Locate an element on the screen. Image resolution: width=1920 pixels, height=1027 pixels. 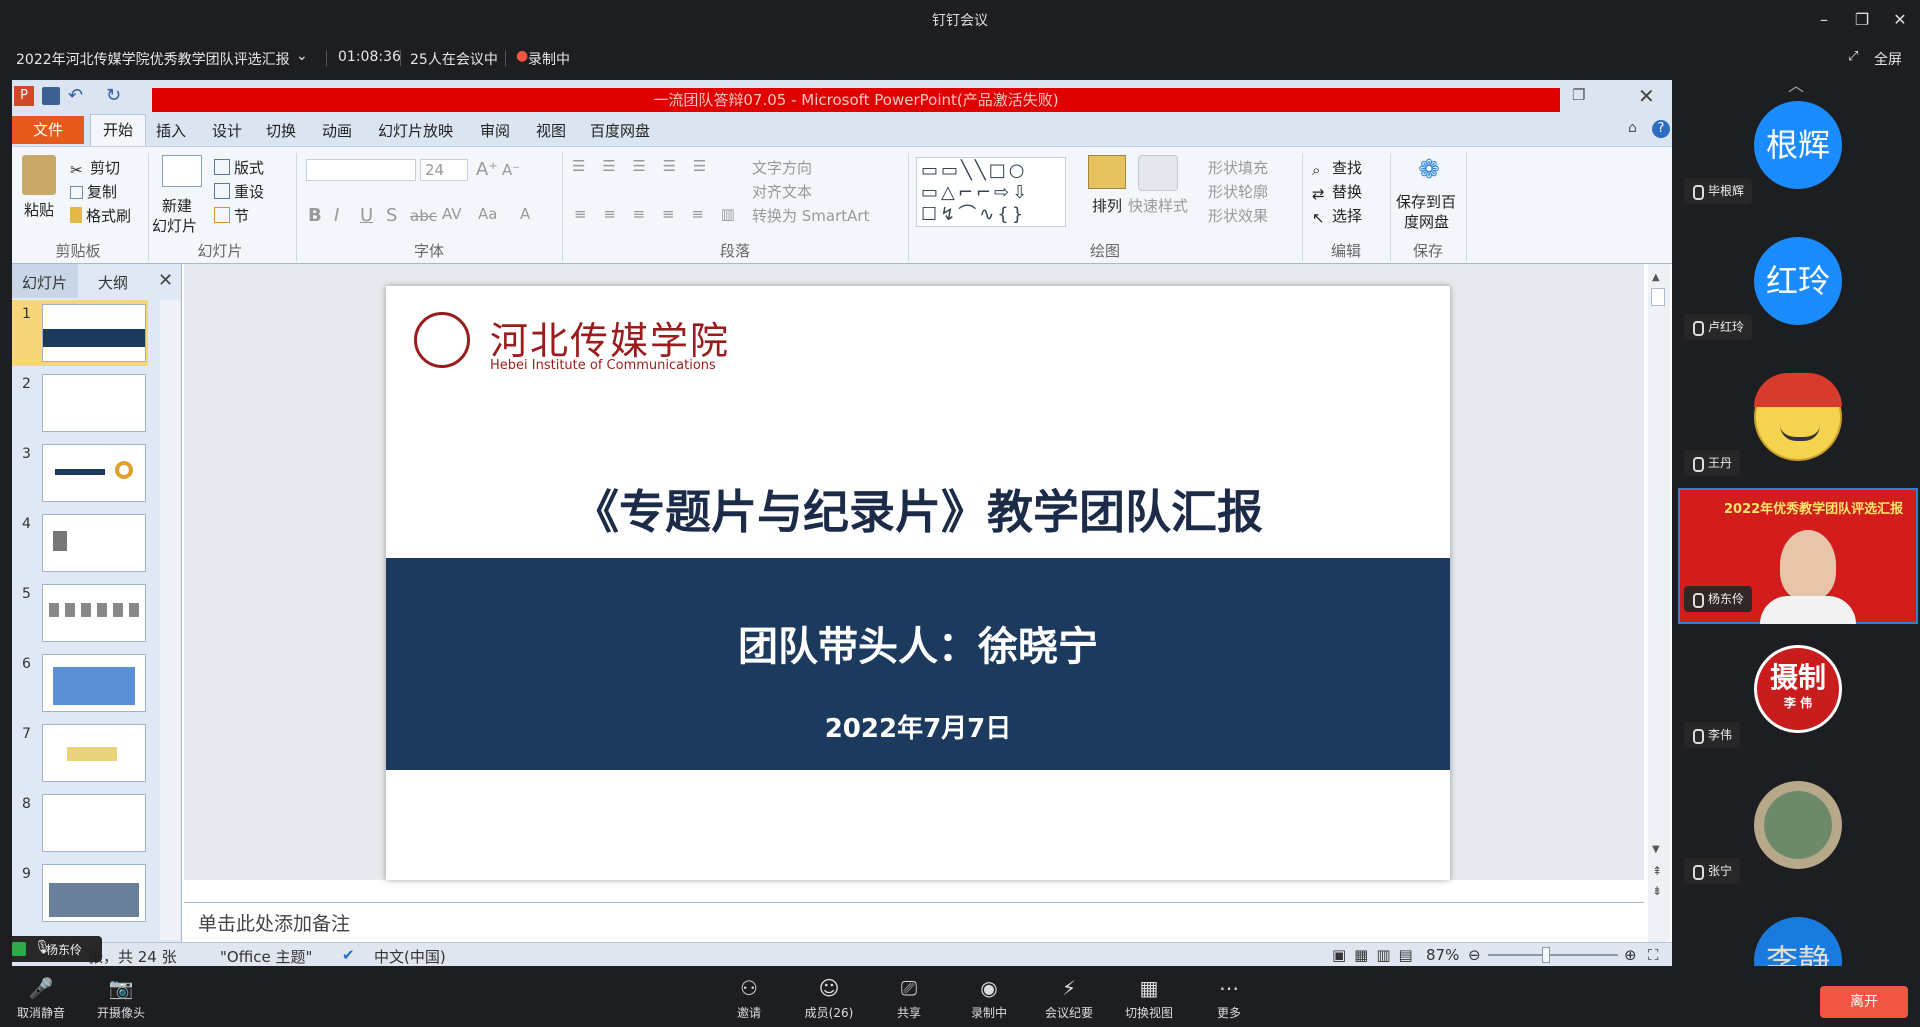
layout-button: 版式 is located at coordinates (239, 167).